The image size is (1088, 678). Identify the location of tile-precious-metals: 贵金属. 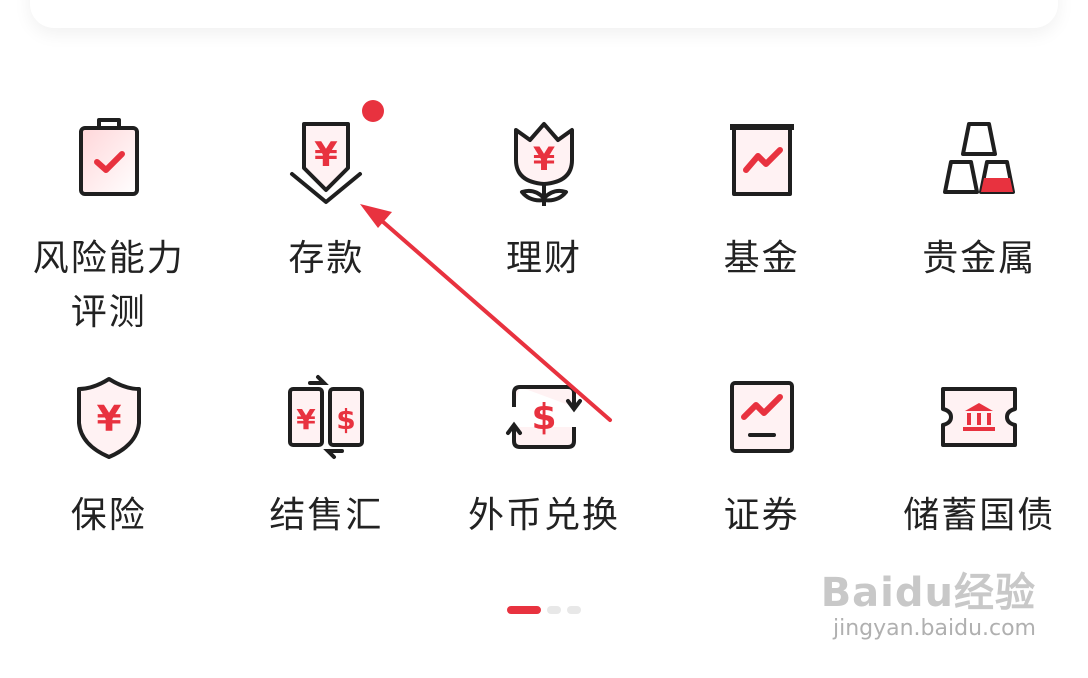
(979, 228).